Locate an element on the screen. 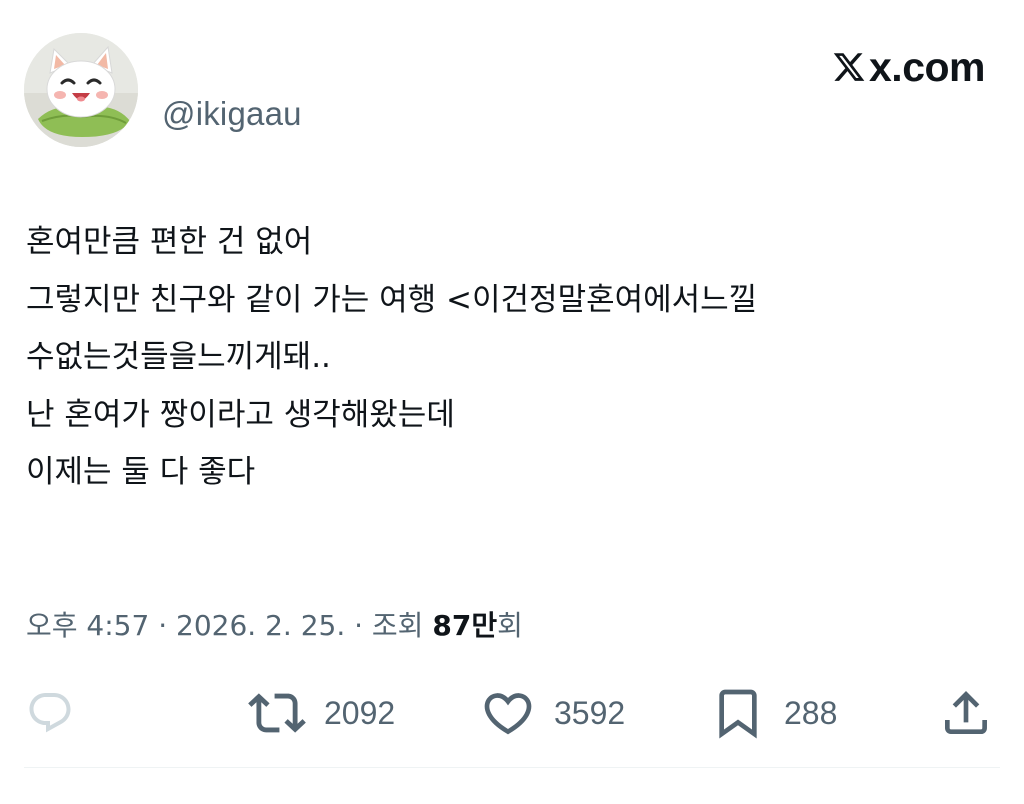  retweet-icon is located at coordinates (277, 713).